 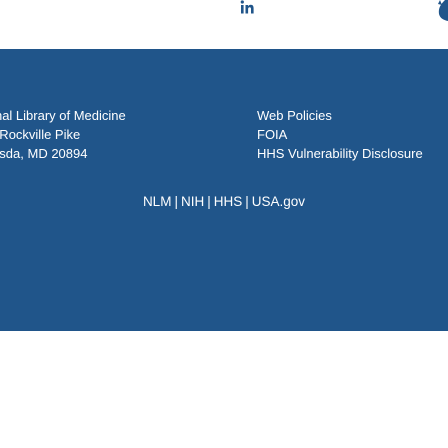 I want to click on github-link, so click(x=433, y=11).